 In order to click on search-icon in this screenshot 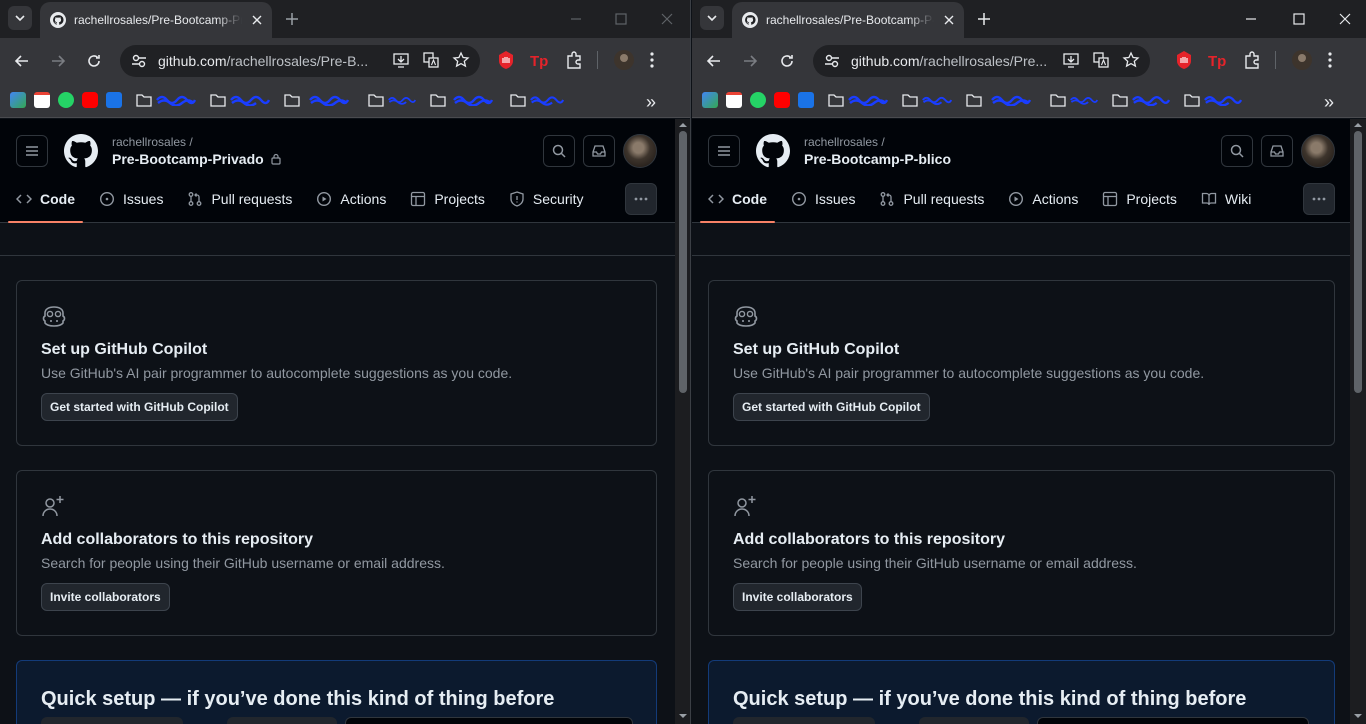, I will do `click(1237, 151)`.